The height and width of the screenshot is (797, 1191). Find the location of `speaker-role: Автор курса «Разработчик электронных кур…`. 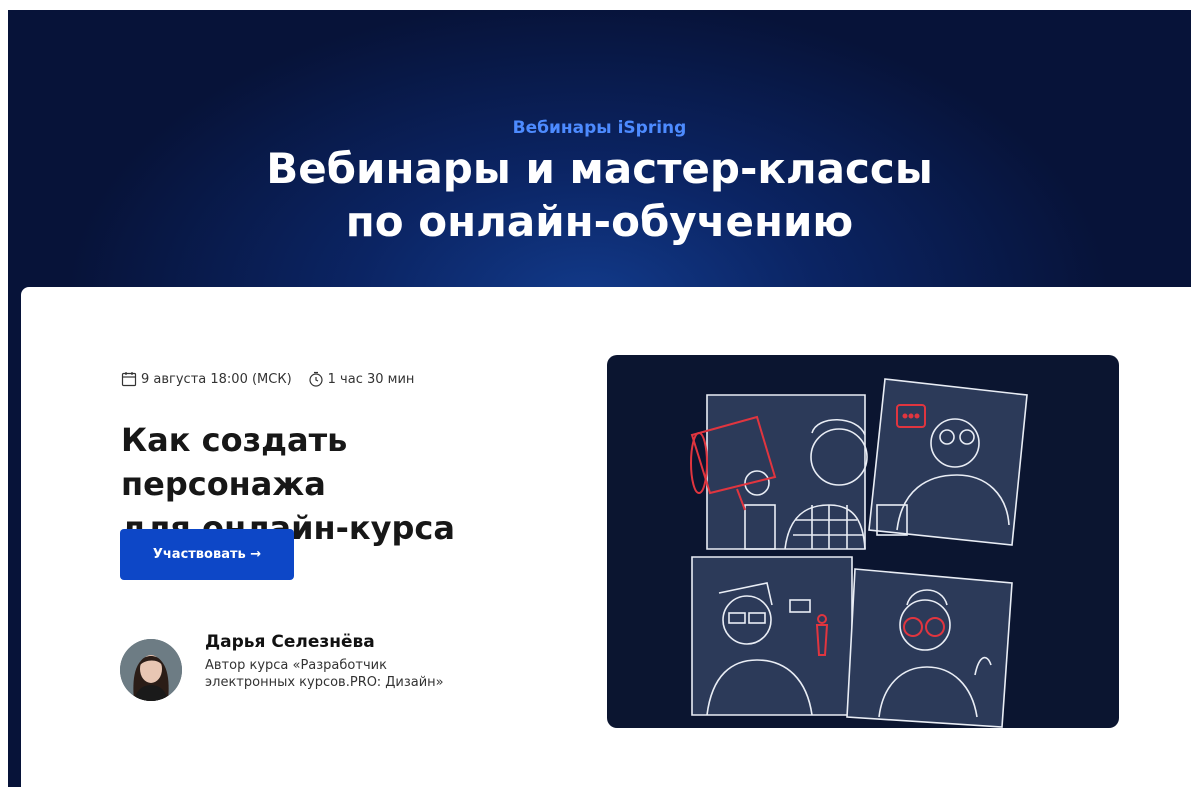

speaker-role: Автор курса «Разработчик электронных кур… is located at coordinates (324, 674).